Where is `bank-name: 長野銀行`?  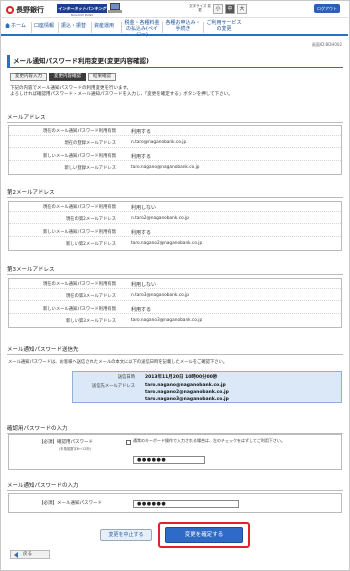 bank-name: 長野銀行 is located at coordinates (30, 10).